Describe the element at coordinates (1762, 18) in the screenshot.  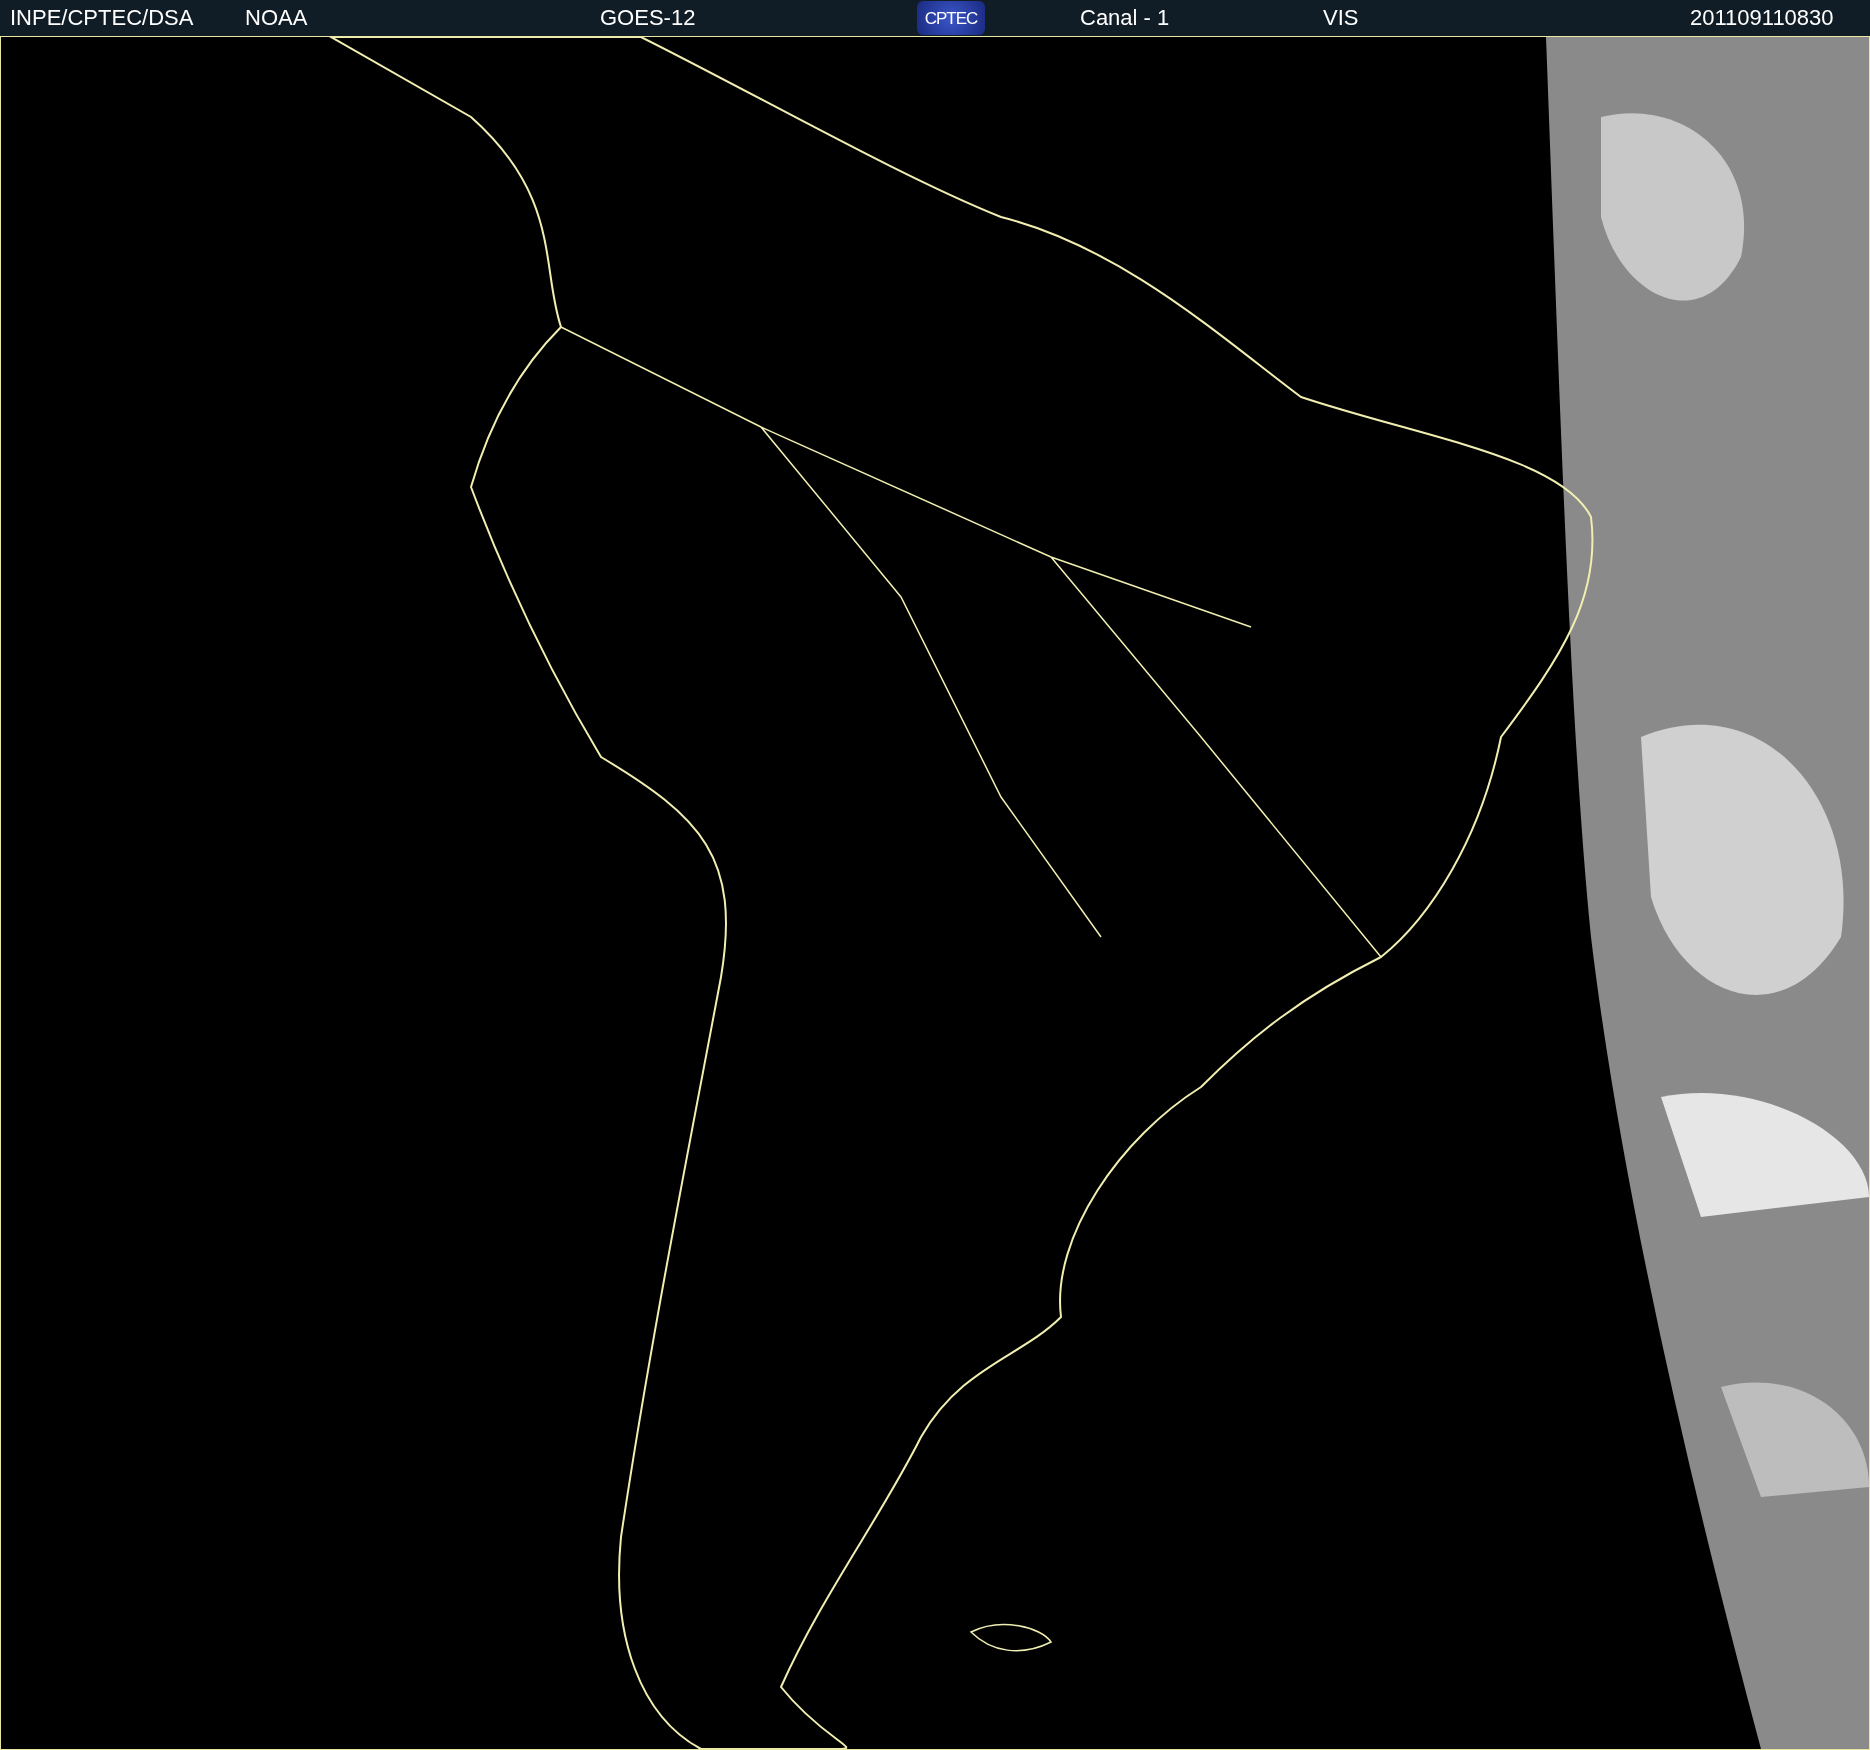
I see `timestamp-label: 201109110830` at that location.